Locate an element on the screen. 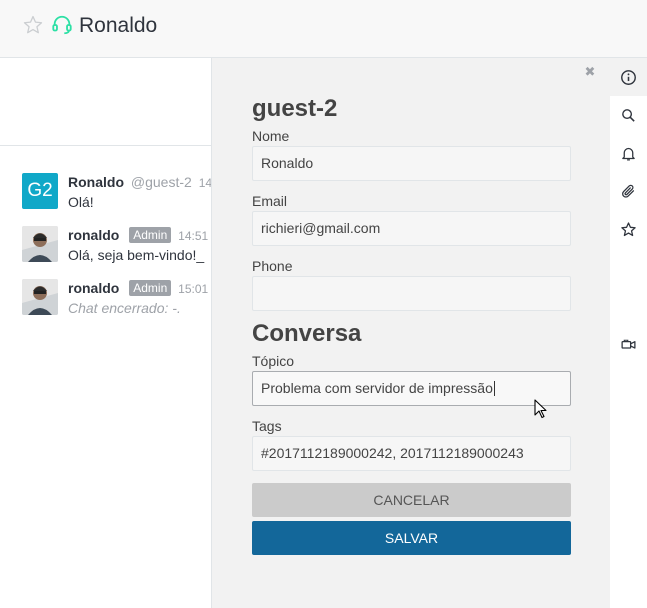  topic-label: Tópico is located at coordinates (273, 361).